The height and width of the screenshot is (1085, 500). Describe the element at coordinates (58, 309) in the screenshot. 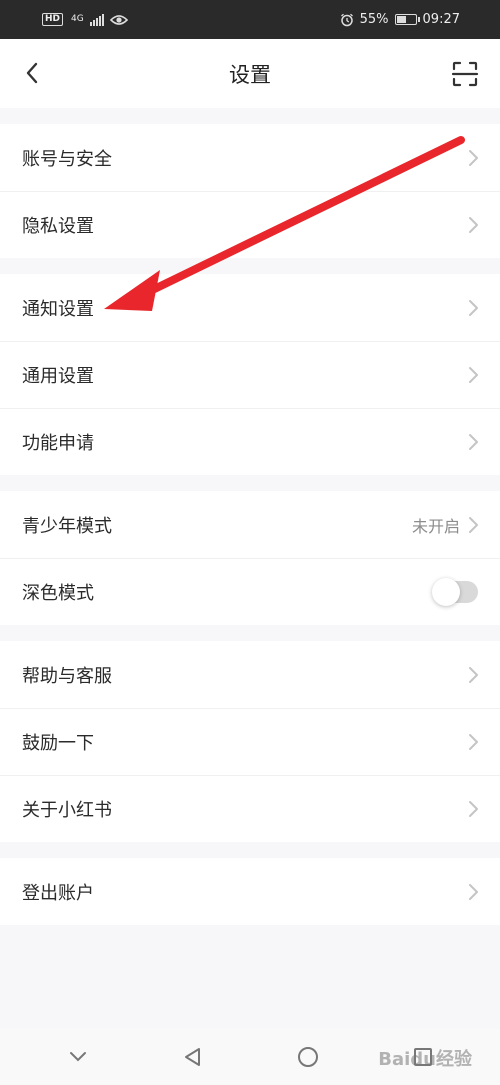

I see `settings-row-label: 通知设置` at that location.